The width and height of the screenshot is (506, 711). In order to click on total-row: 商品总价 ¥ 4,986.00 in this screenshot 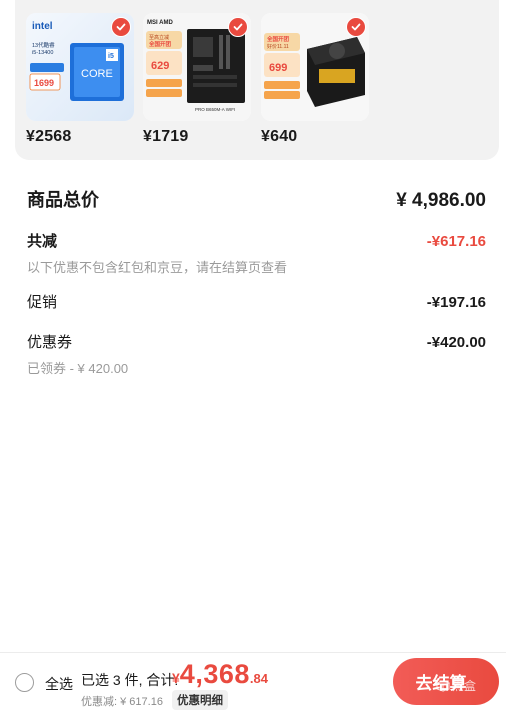, I will do `click(256, 199)`.